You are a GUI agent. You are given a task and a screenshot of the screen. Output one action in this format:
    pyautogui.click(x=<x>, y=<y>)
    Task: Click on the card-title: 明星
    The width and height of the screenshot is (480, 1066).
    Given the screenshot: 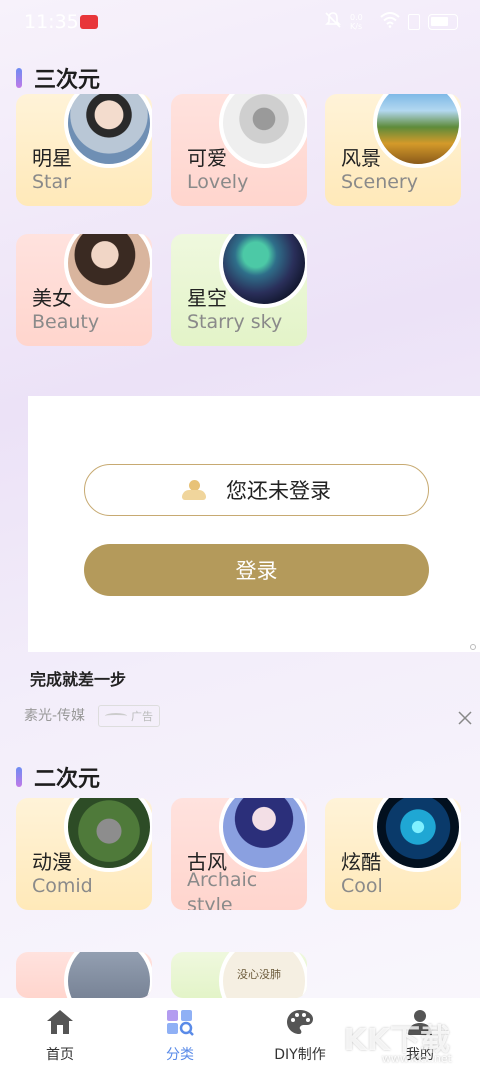 What is the action you would take?
    pyautogui.click(x=52, y=158)
    